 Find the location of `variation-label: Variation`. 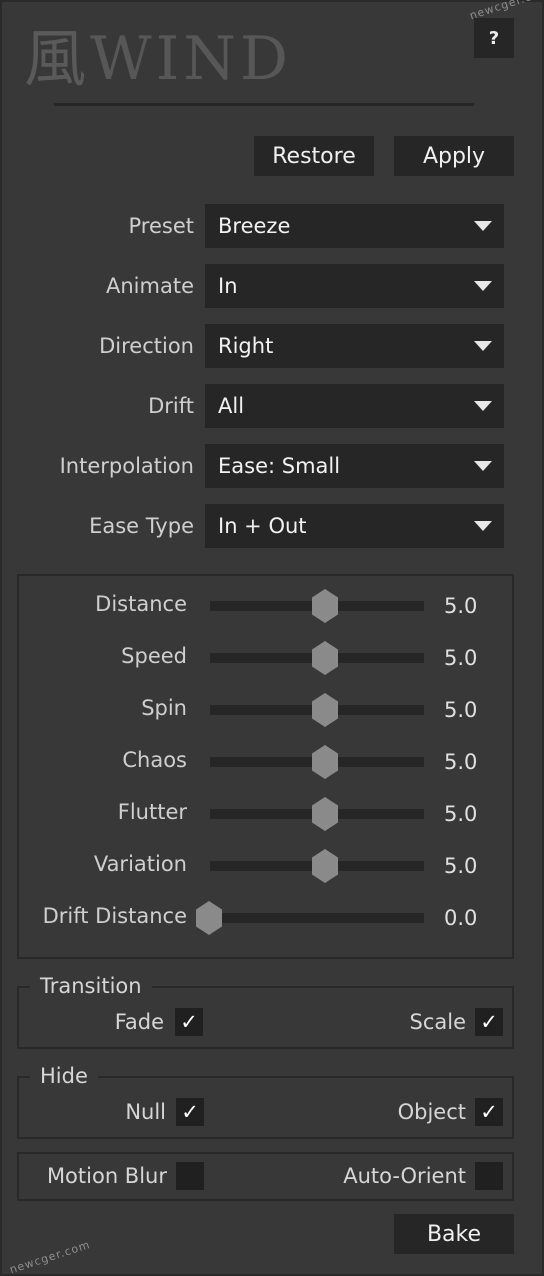

variation-label: Variation is located at coordinates (140, 864).